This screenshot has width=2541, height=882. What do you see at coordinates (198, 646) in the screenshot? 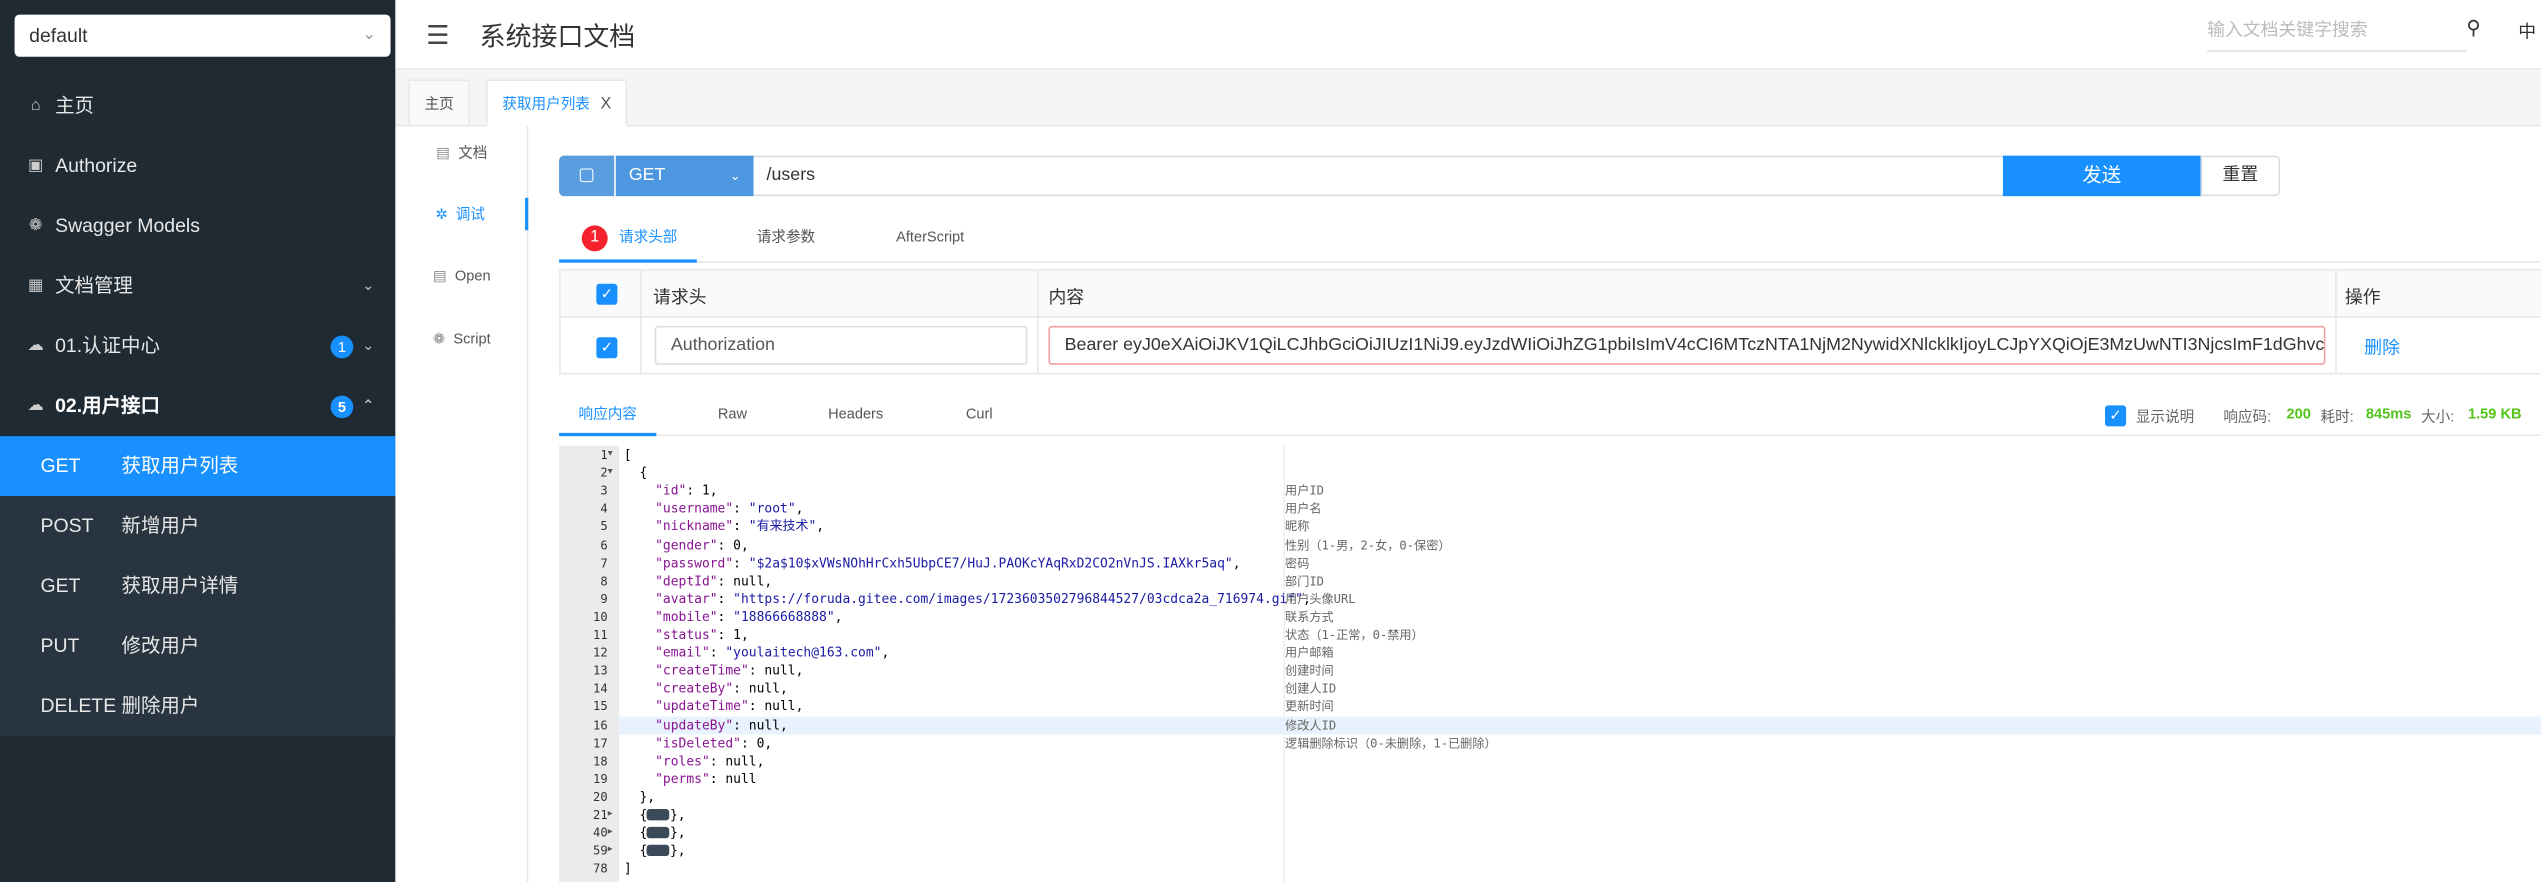
I see `api-item-update-user: PUT 修改用户` at bounding box center [198, 646].